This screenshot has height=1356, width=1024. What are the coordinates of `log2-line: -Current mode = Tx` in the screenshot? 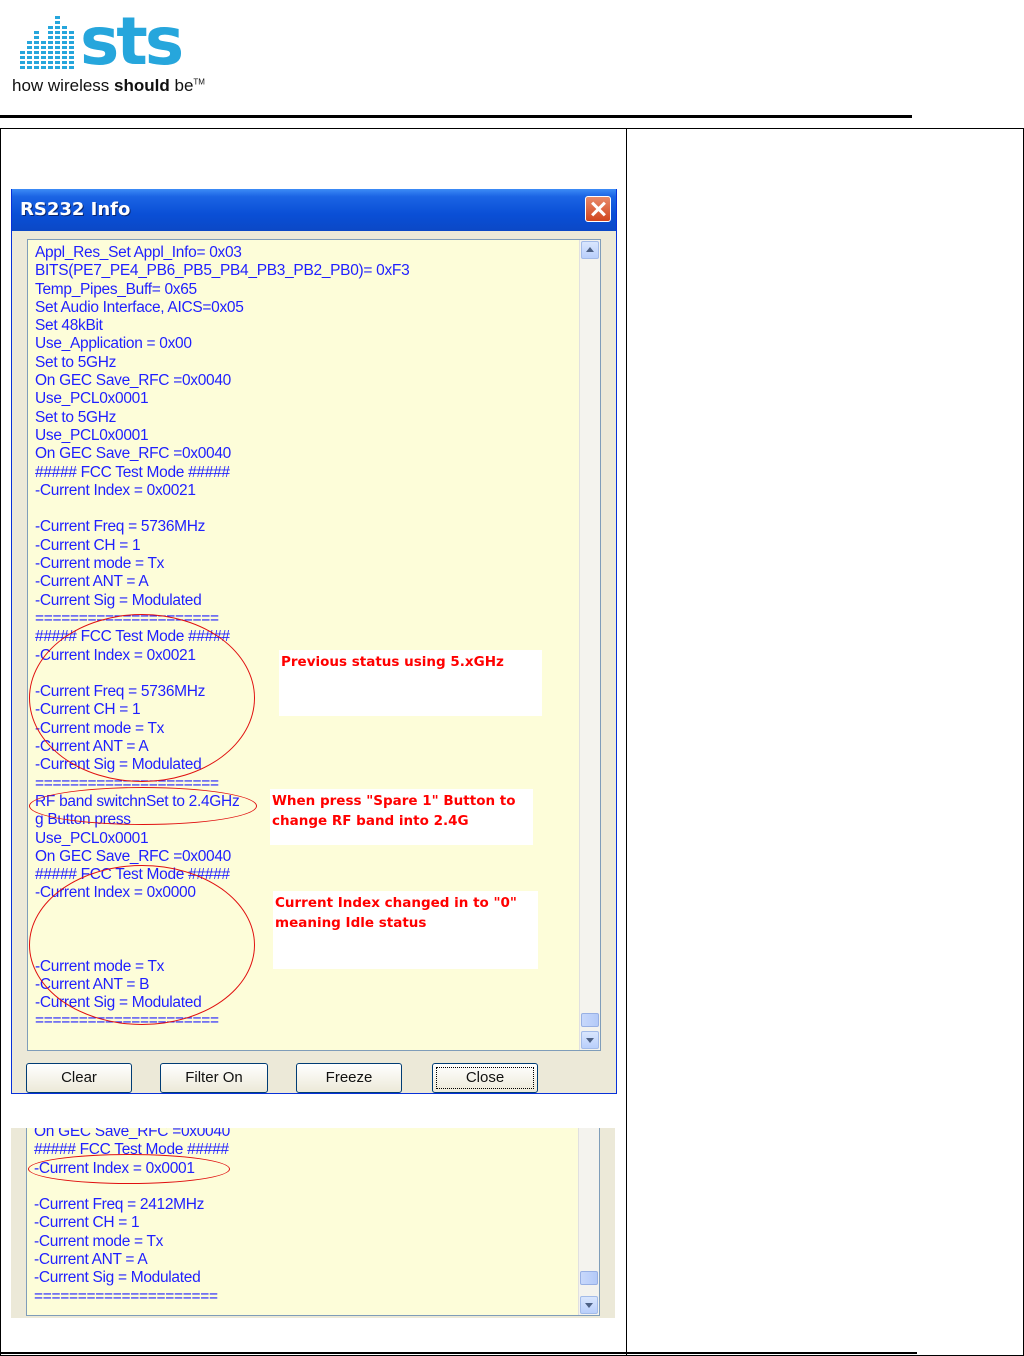 It's located at (99, 1241).